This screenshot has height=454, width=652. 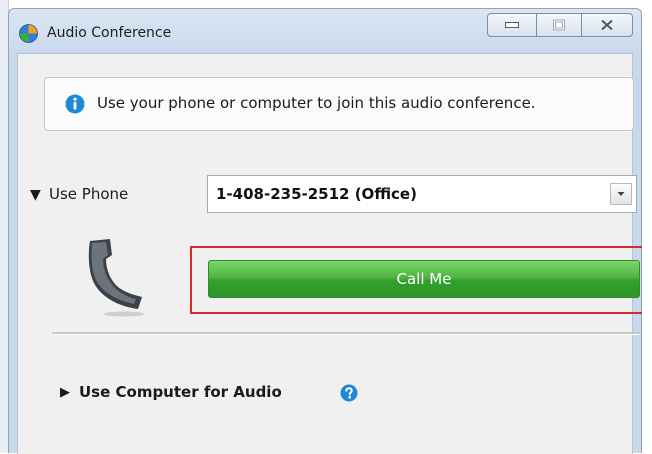 I want to click on globe-icon, so click(x=28, y=33).